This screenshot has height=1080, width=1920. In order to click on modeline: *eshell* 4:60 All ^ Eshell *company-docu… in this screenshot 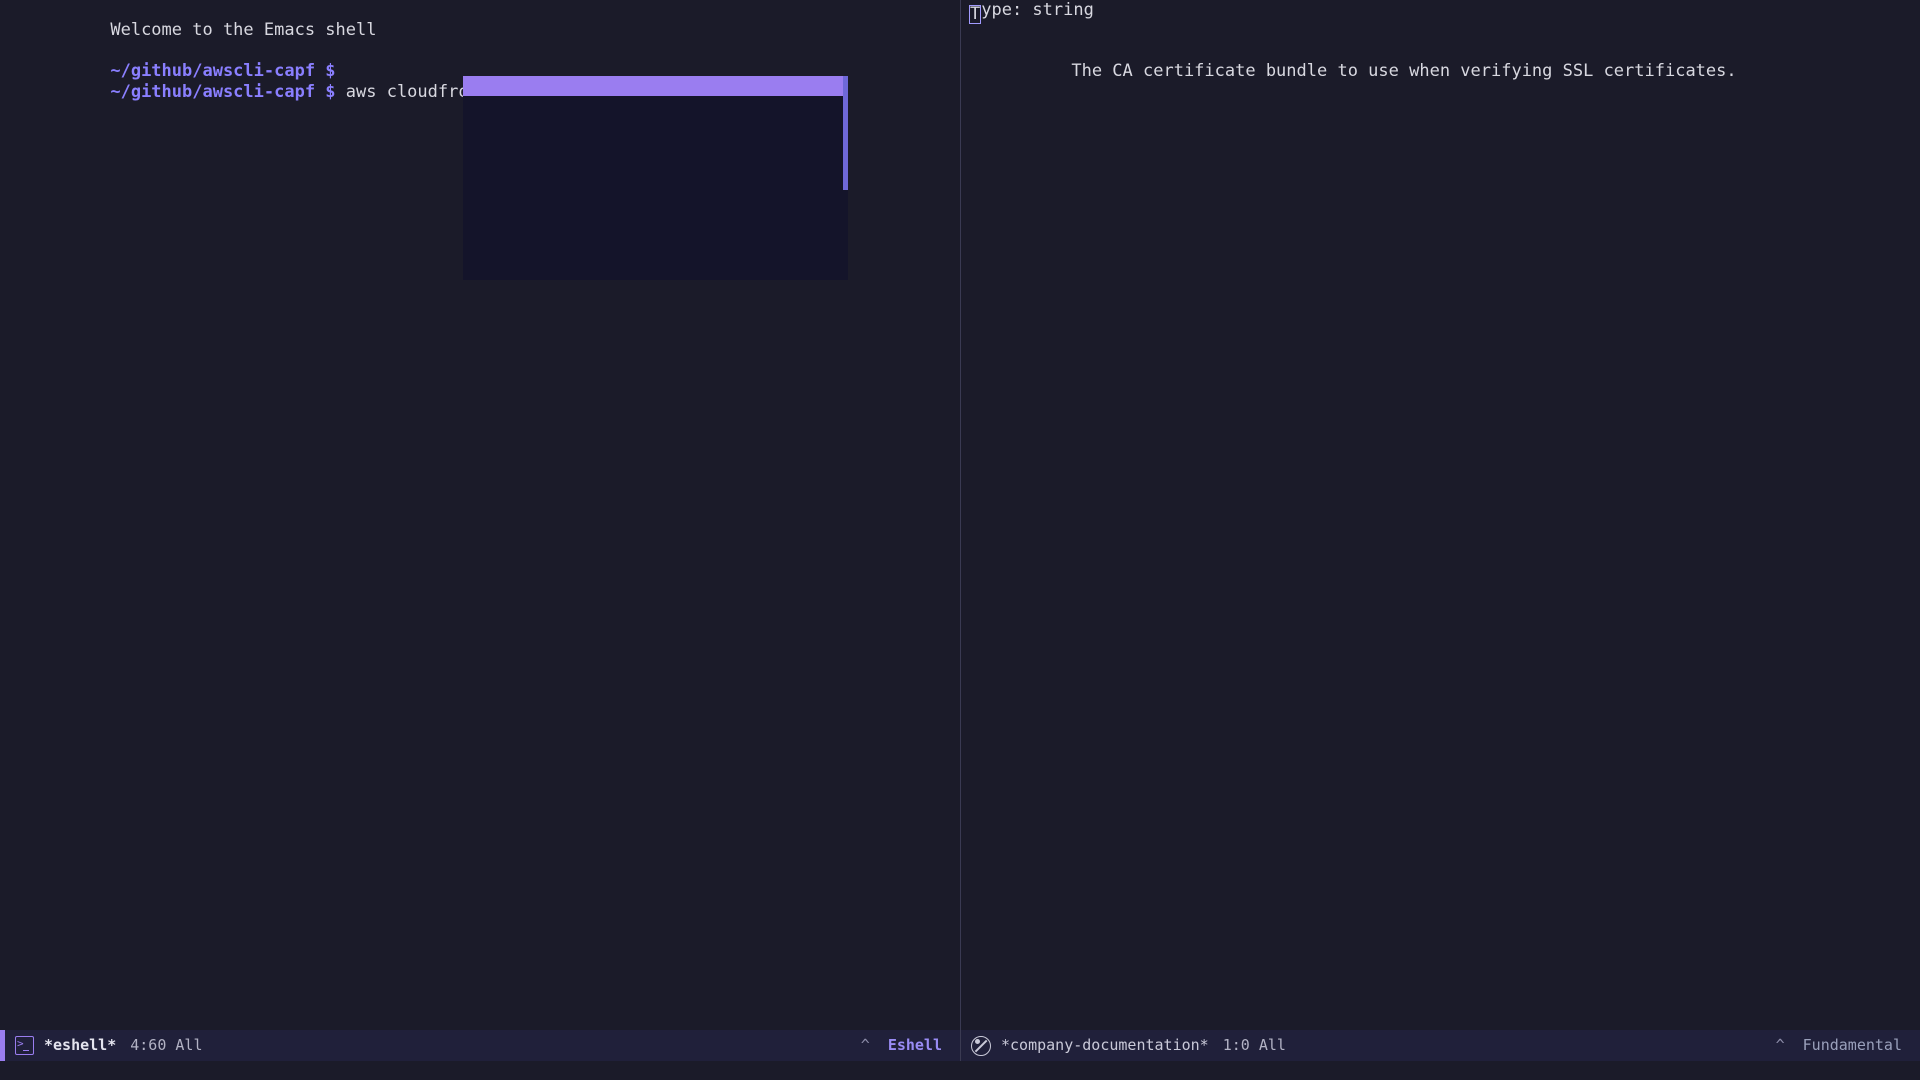, I will do `click(960, 1045)`.